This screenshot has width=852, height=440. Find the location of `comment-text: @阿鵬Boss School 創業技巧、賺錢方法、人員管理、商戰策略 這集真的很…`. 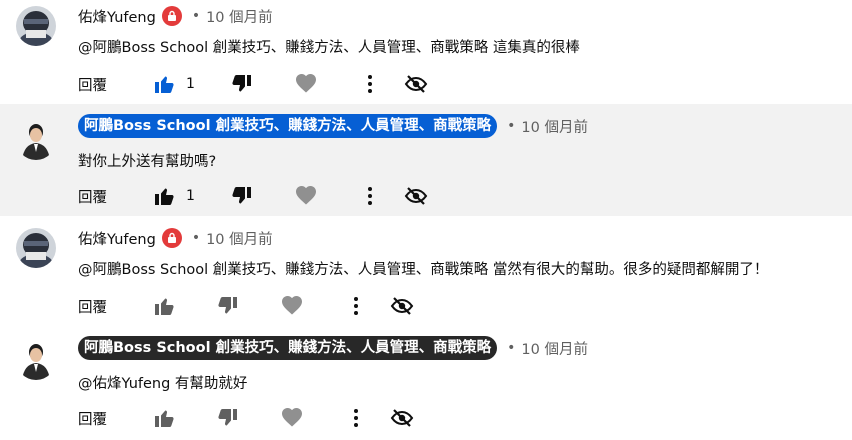

comment-text: @阿鵬Boss School 創業技巧、賺錢方法、人員管理、商戰策略 這集真的很… is located at coordinates (329, 48).